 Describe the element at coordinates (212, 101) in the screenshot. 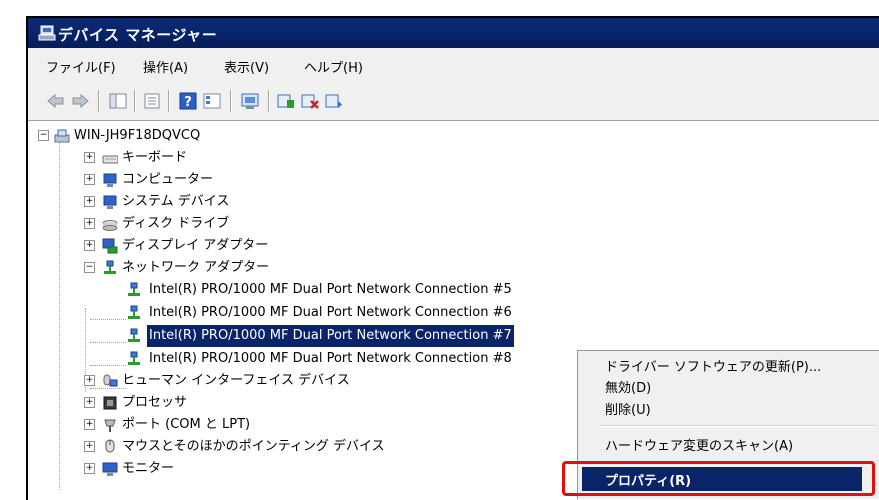

I see `view-icon` at that location.